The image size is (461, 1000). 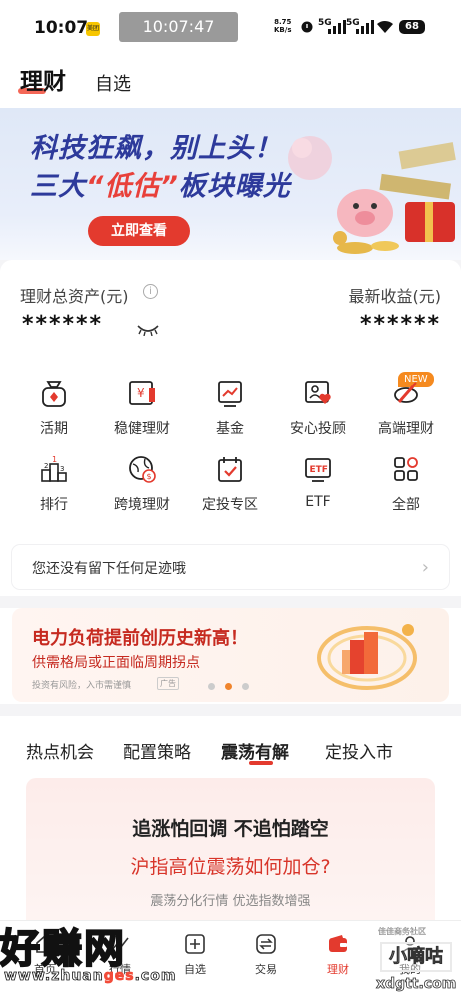 I want to click on calendar-check-icon, so click(x=230, y=469).